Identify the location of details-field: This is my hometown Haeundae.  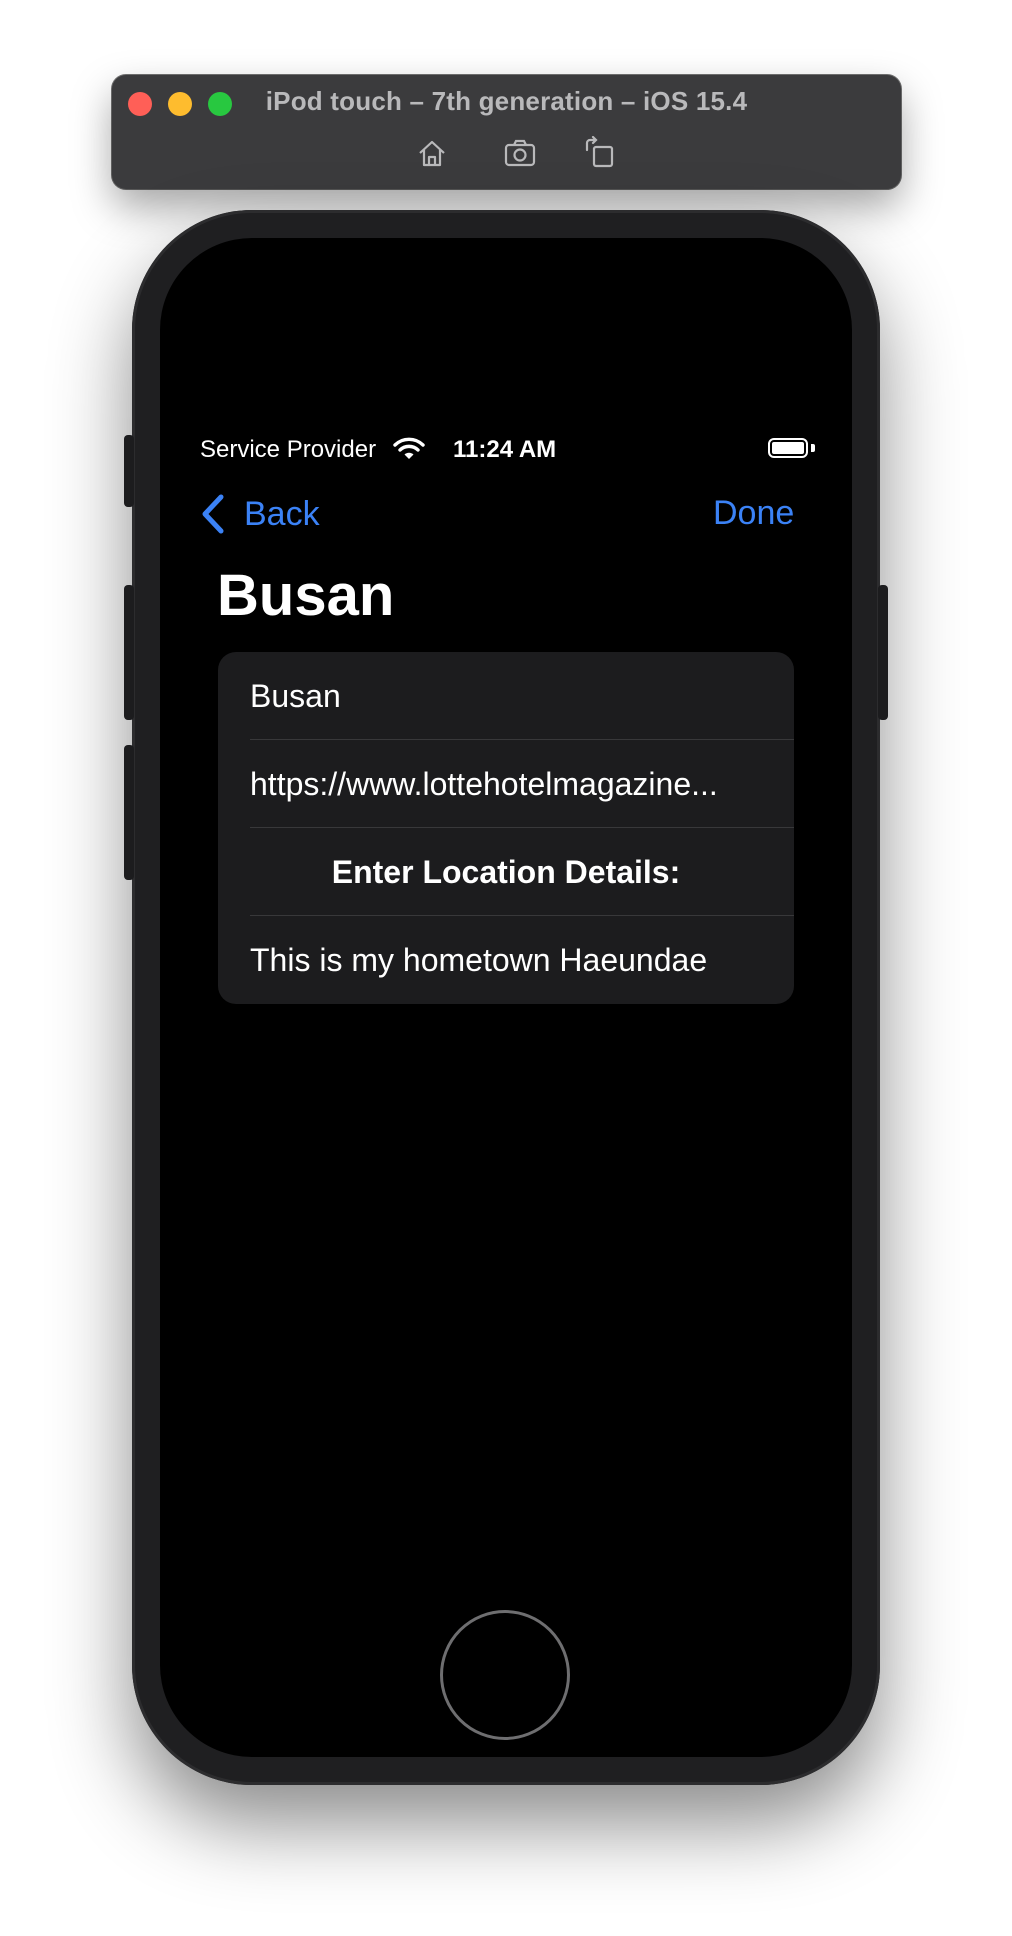
(506, 960).